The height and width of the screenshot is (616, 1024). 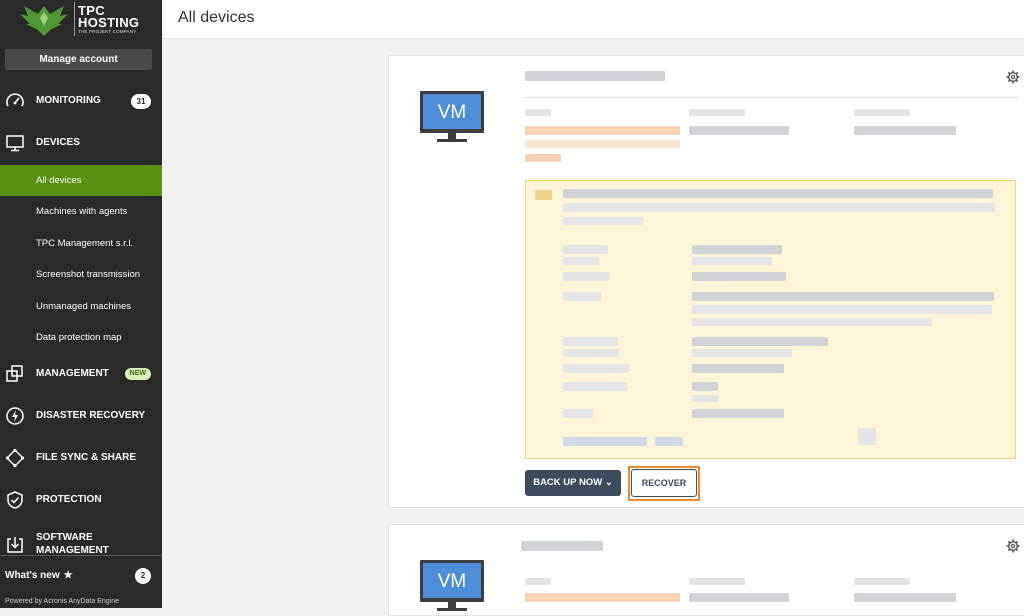 I want to click on brand-logo: TPC HOSTING THE PROJEKT COMPANY, so click(x=81, y=21).